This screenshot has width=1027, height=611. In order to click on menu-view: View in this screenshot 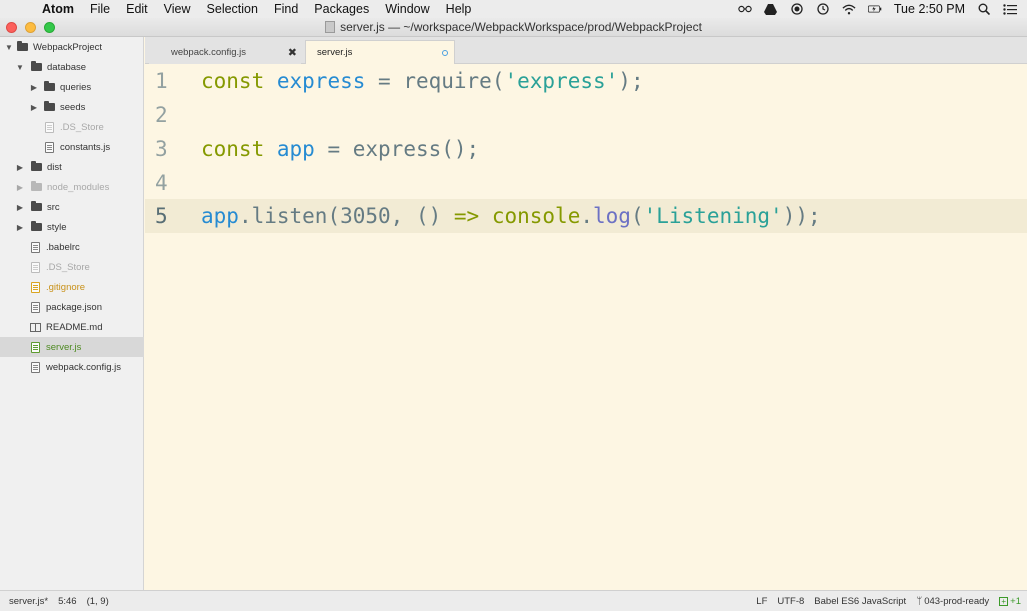, I will do `click(177, 9)`.